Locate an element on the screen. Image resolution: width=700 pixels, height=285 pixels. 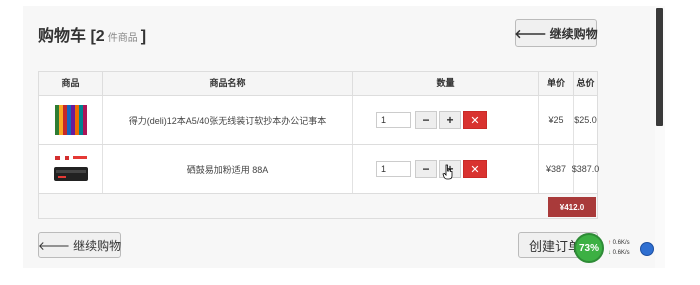
title-main: 购物车 is located at coordinates (62, 36).